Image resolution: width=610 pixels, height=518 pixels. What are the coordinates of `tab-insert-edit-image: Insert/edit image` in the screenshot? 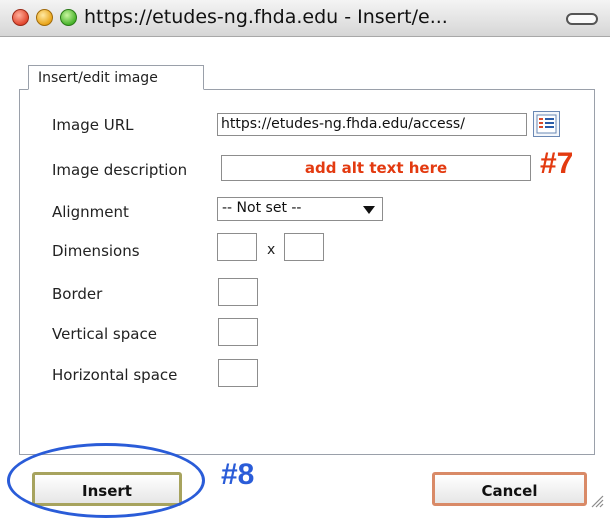 It's located at (116, 77).